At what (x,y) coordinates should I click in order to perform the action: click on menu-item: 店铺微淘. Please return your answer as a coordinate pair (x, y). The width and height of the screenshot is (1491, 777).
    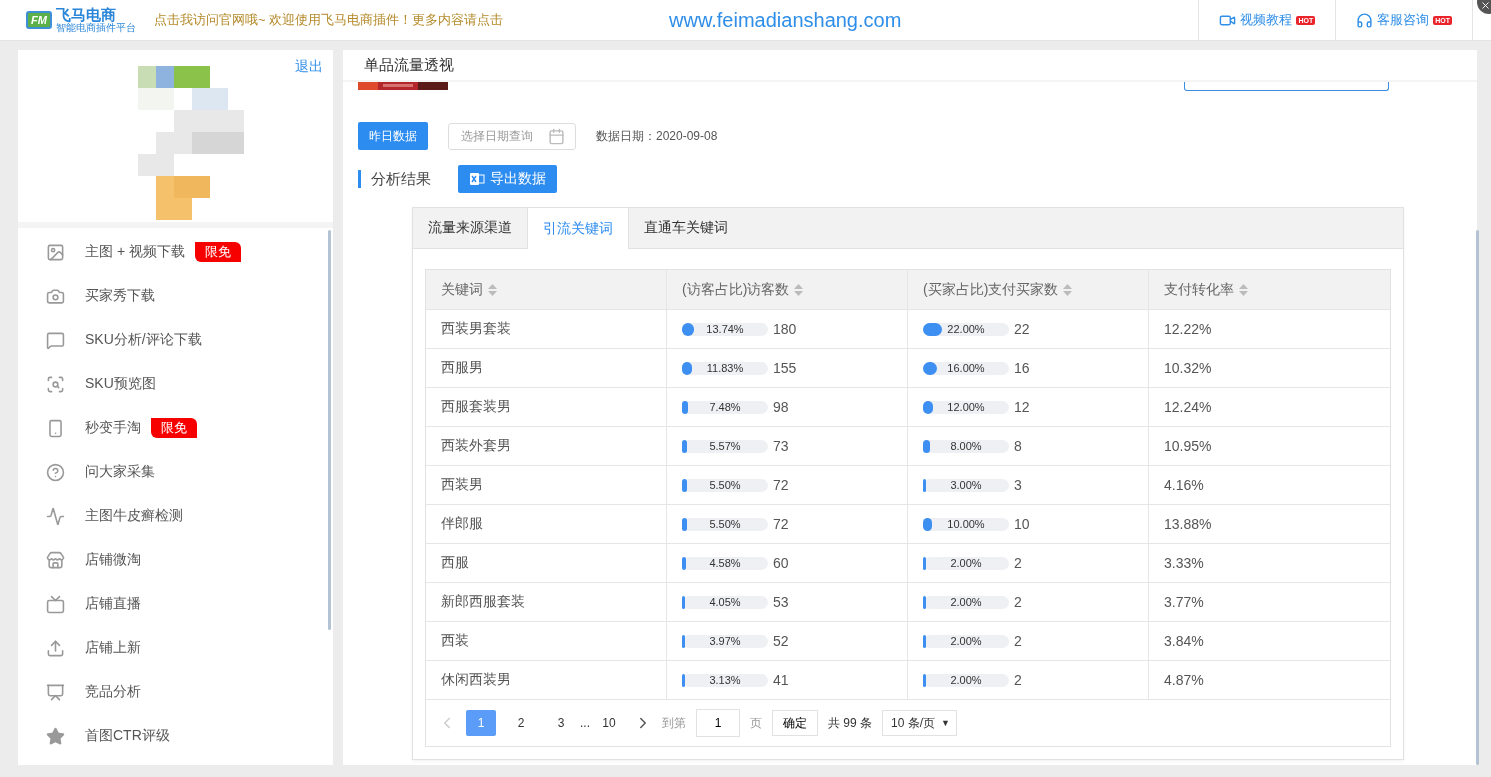
    Looking at the image, I should click on (189, 560).